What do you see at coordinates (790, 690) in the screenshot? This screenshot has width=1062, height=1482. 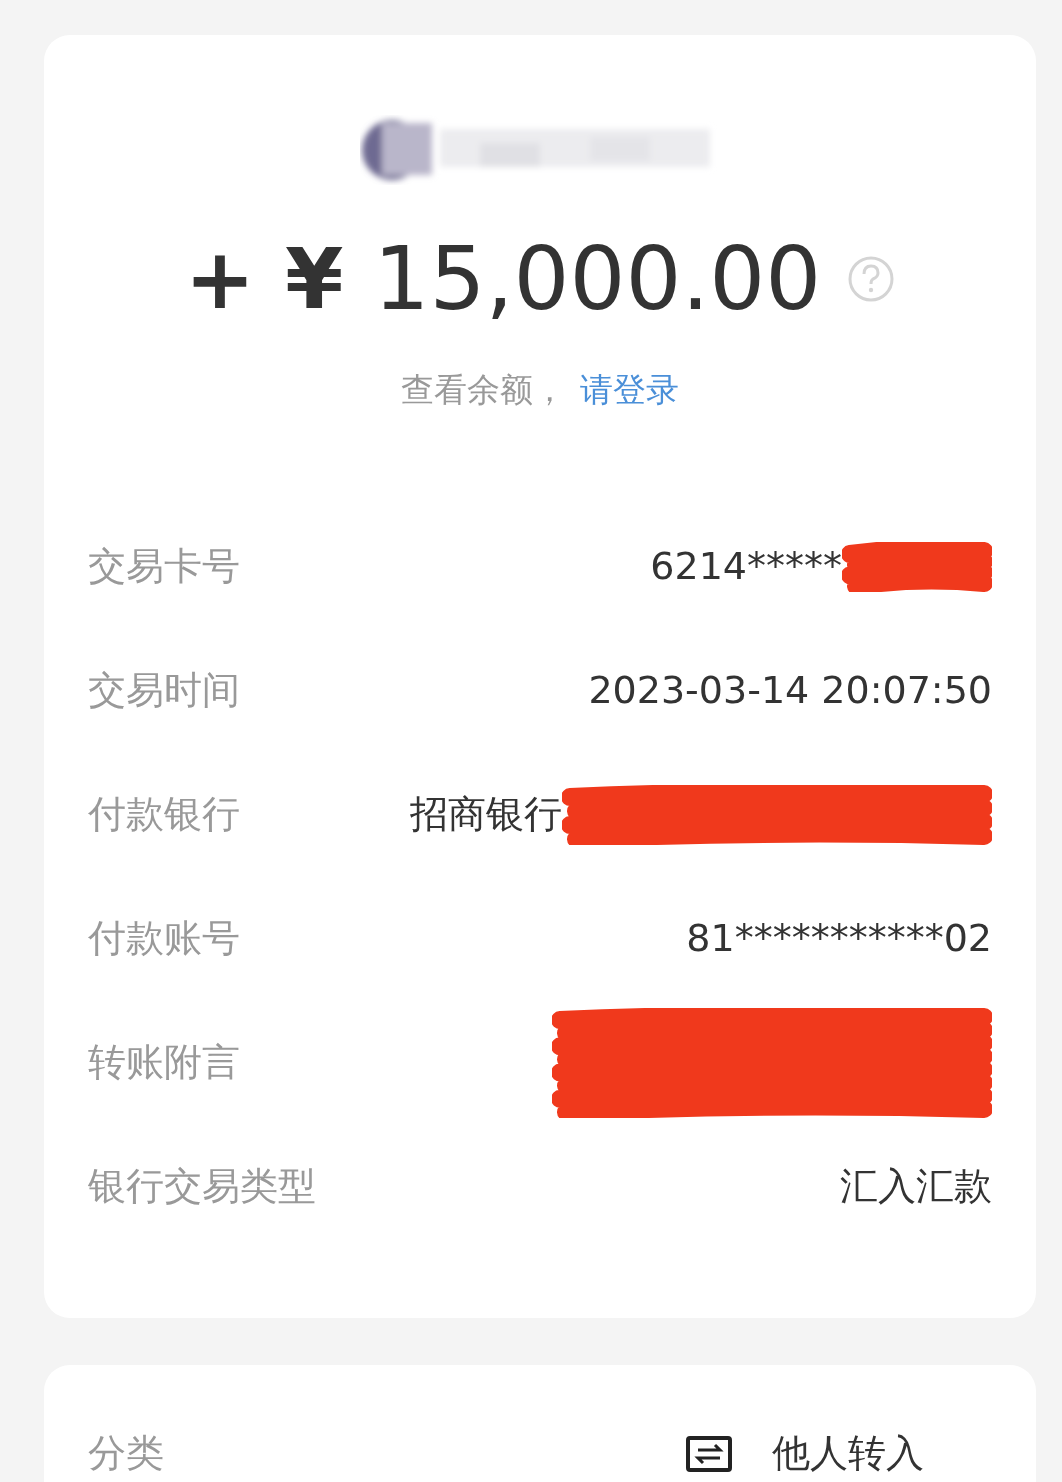 I see `detail-value: 2023-03-14 20:07:50` at bounding box center [790, 690].